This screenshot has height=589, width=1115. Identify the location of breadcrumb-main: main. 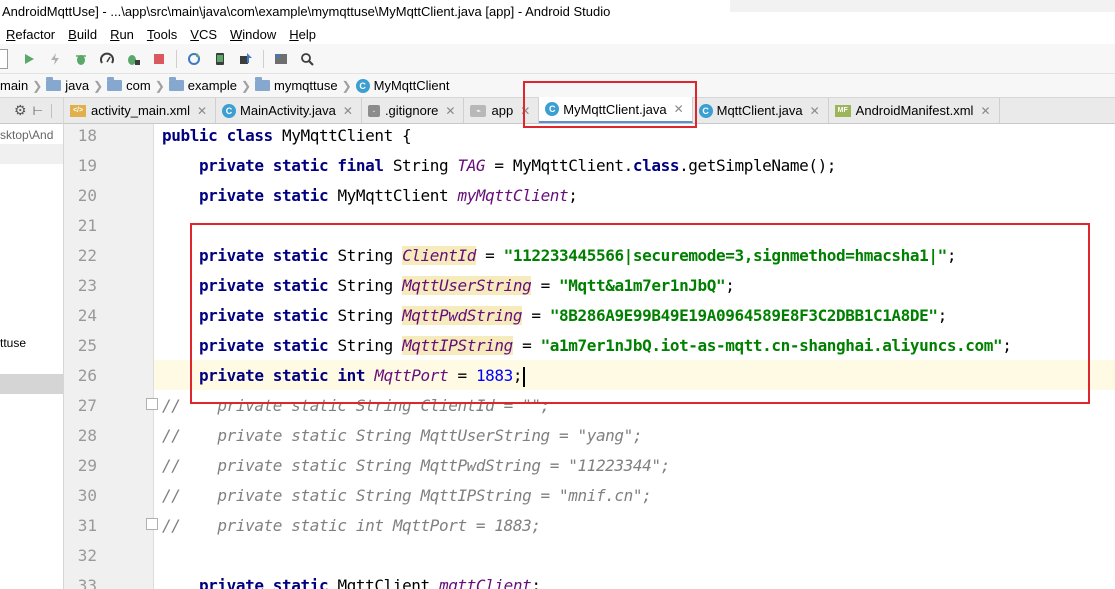
(14, 85).